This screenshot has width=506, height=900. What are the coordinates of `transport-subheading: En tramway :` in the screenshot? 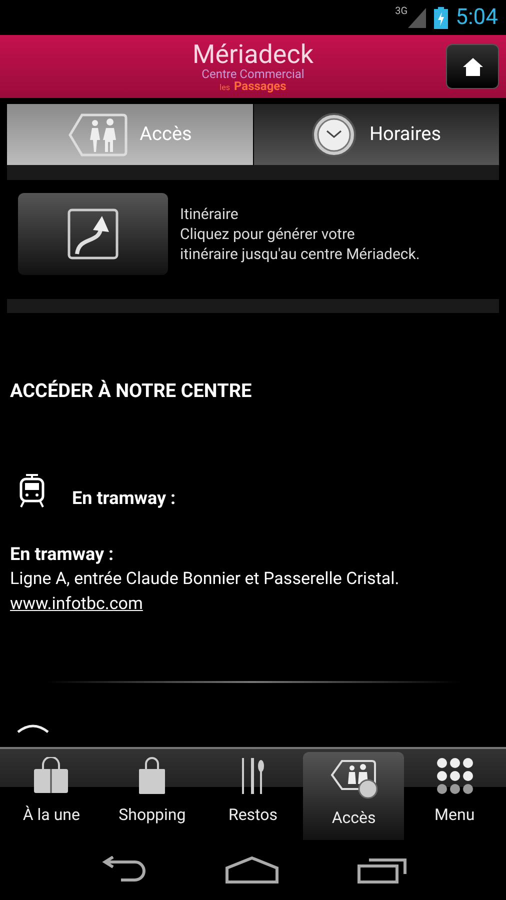 It's located at (62, 554).